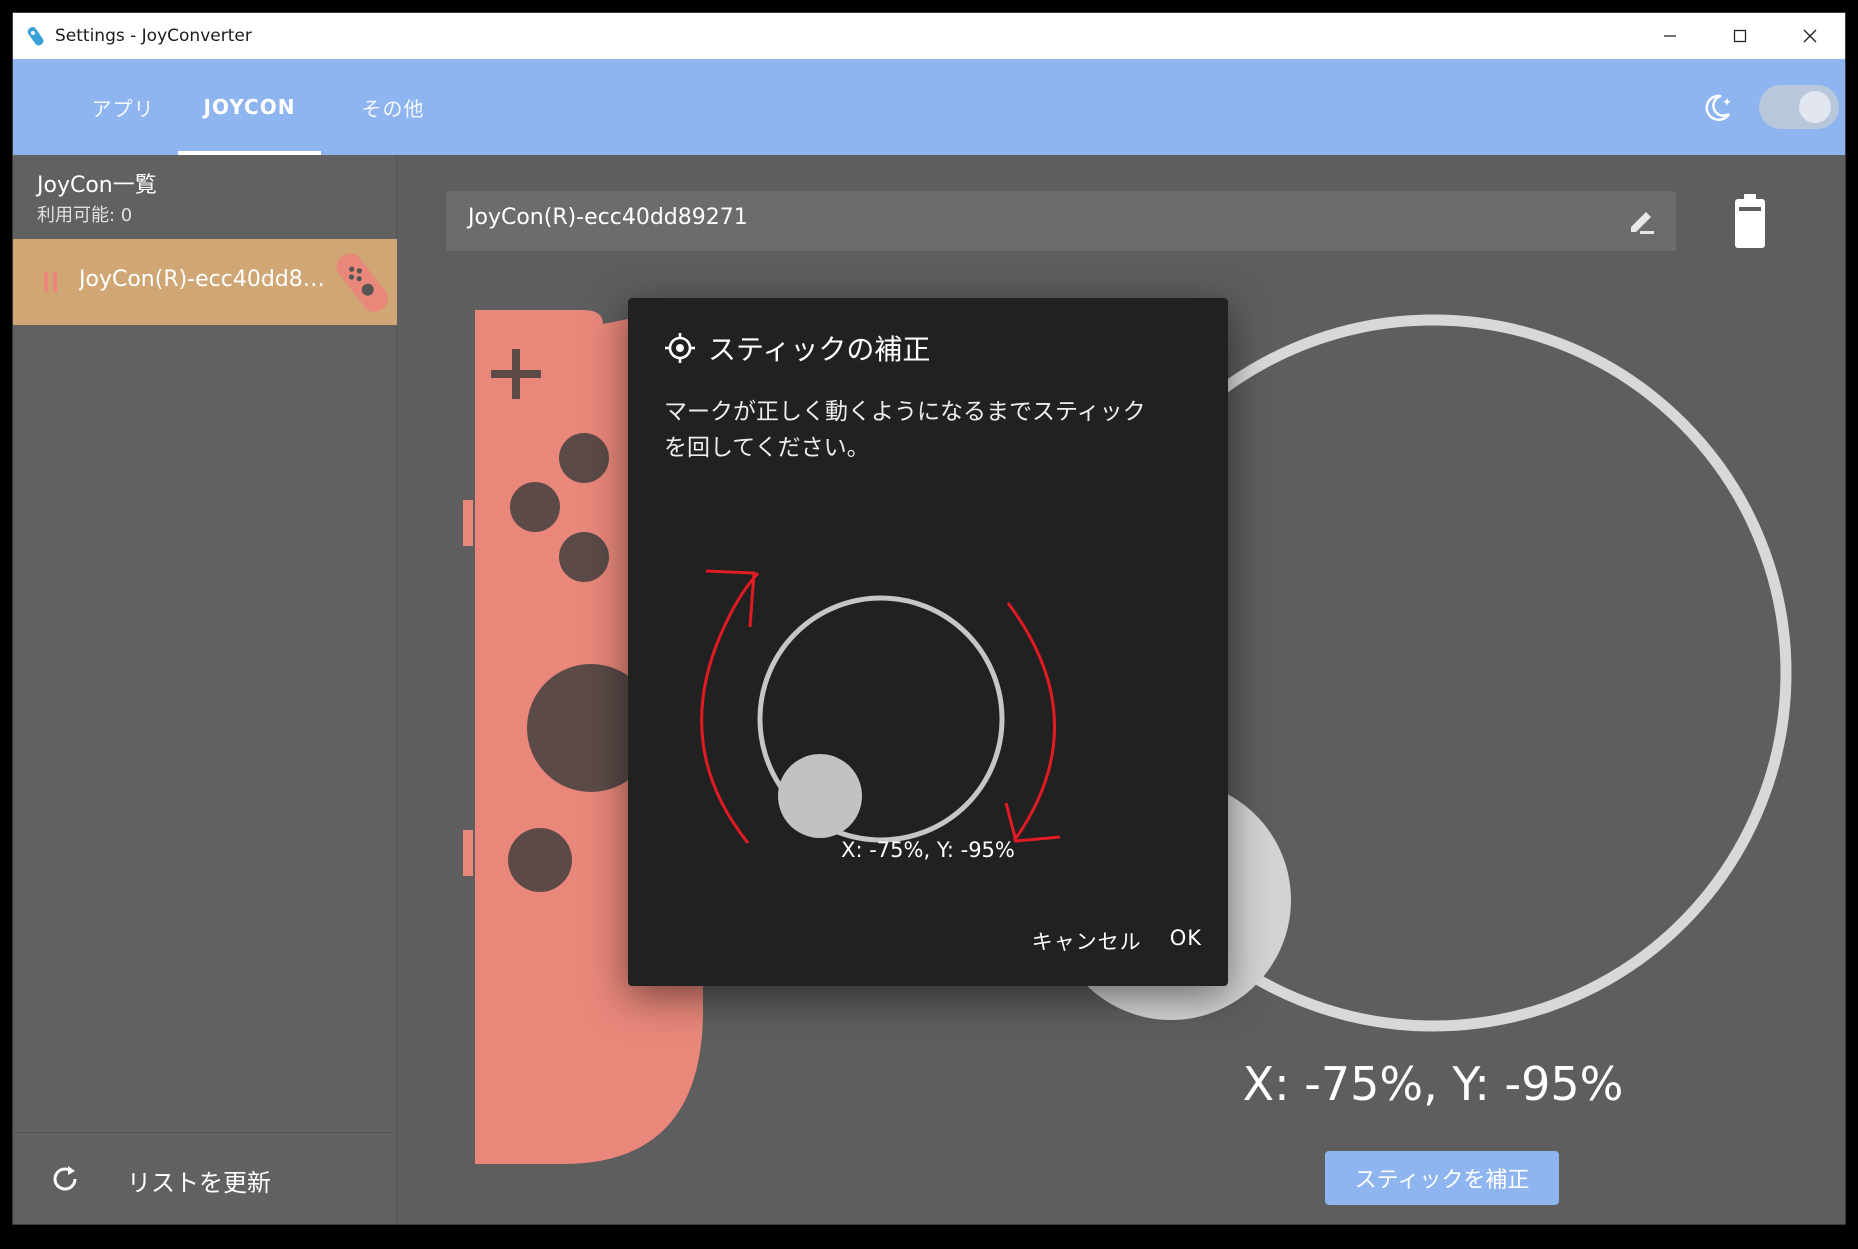 The height and width of the screenshot is (1249, 1858). Describe the element at coordinates (680, 348) in the screenshot. I see `crosshair-icon` at that location.